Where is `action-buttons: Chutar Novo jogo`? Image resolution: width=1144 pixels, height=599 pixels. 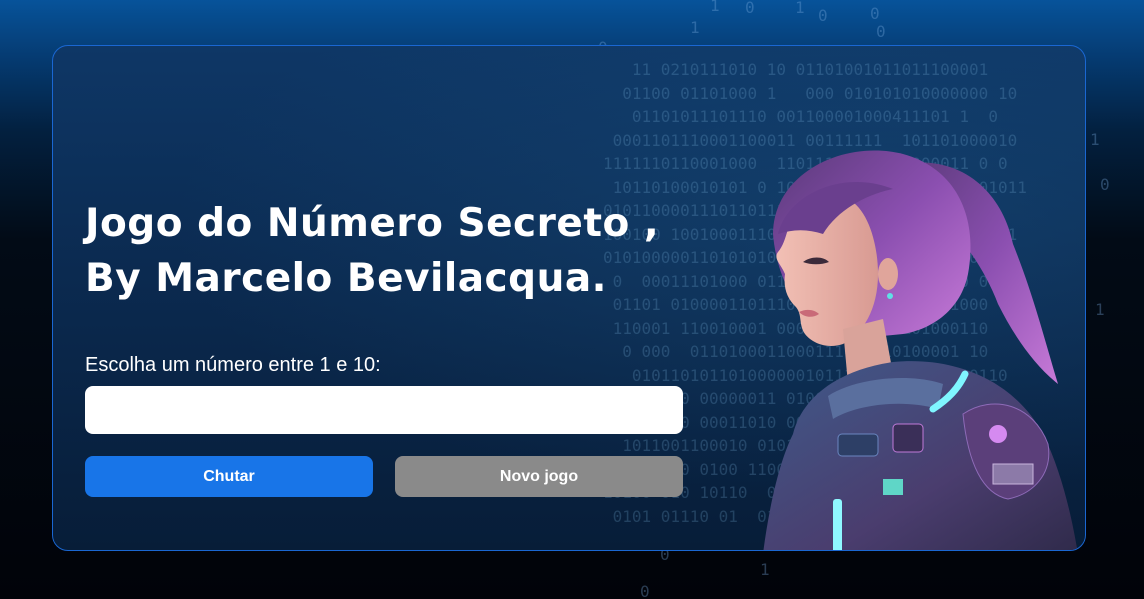
action-buttons: Chutar Novo jogo is located at coordinates (385, 476).